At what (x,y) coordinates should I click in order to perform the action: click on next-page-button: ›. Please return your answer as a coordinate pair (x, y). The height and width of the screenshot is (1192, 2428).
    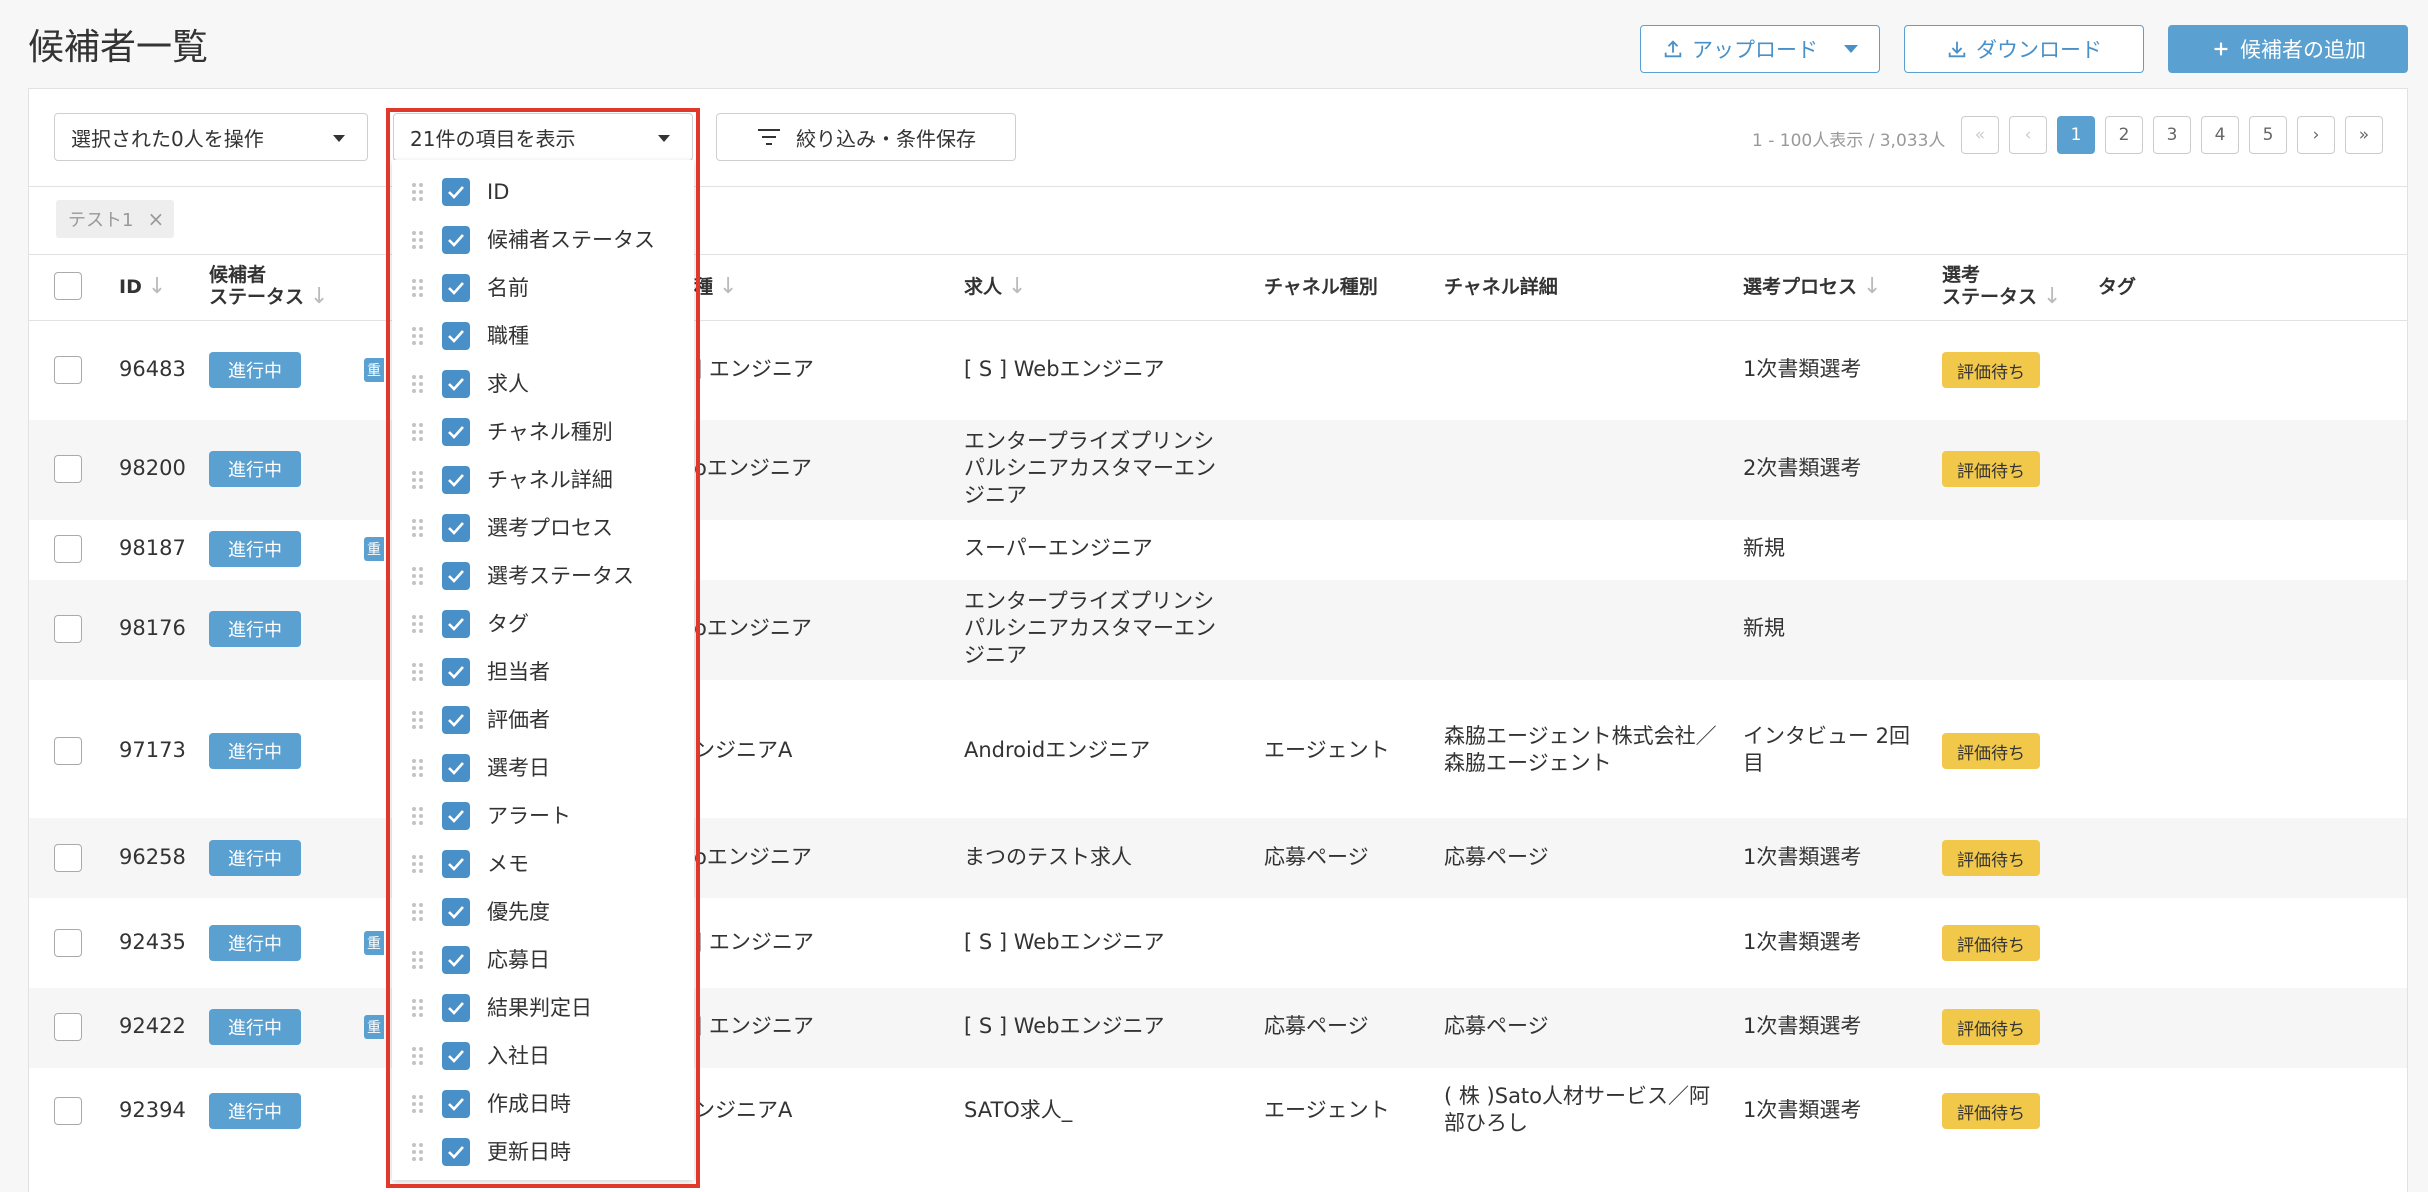
    Looking at the image, I should click on (2316, 135).